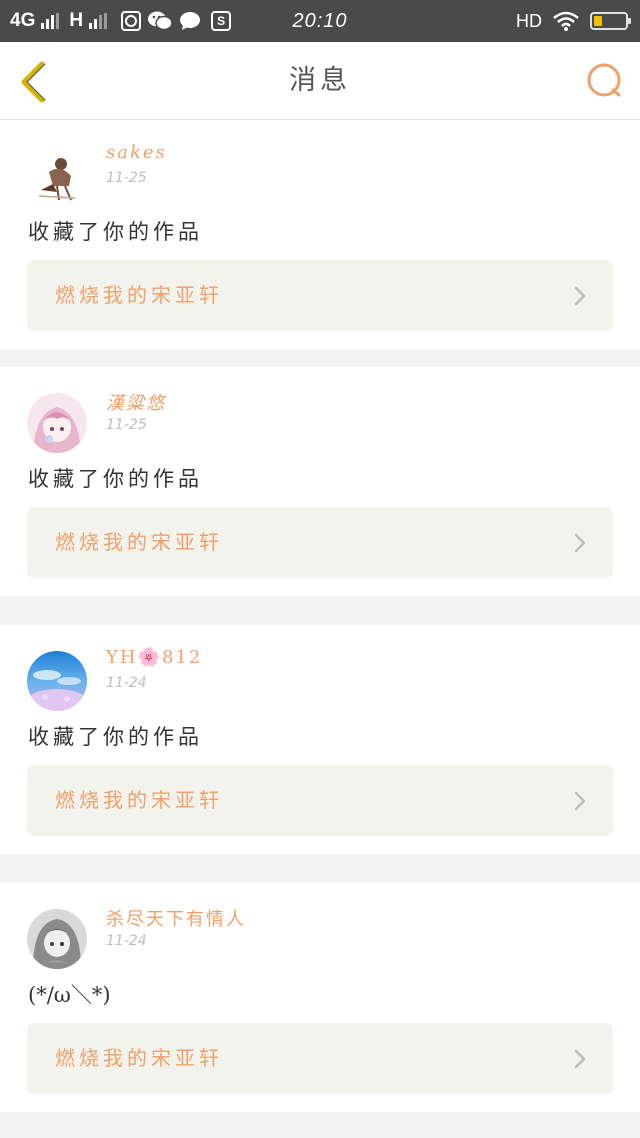  What do you see at coordinates (529, 20) in the screenshot?
I see `hd-label: HD` at bounding box center [529, 20].